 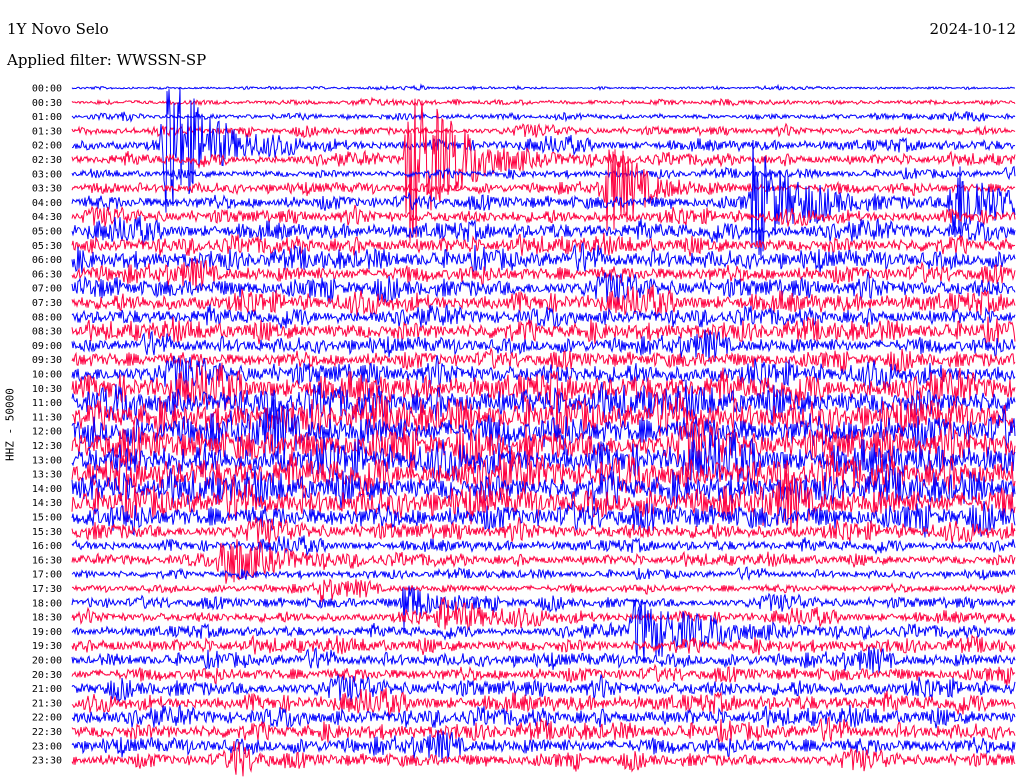 What do you see at coordinates (47, 89) in the screenshot?
I see `row-label: 00:00` at bounding box center [47, 89].